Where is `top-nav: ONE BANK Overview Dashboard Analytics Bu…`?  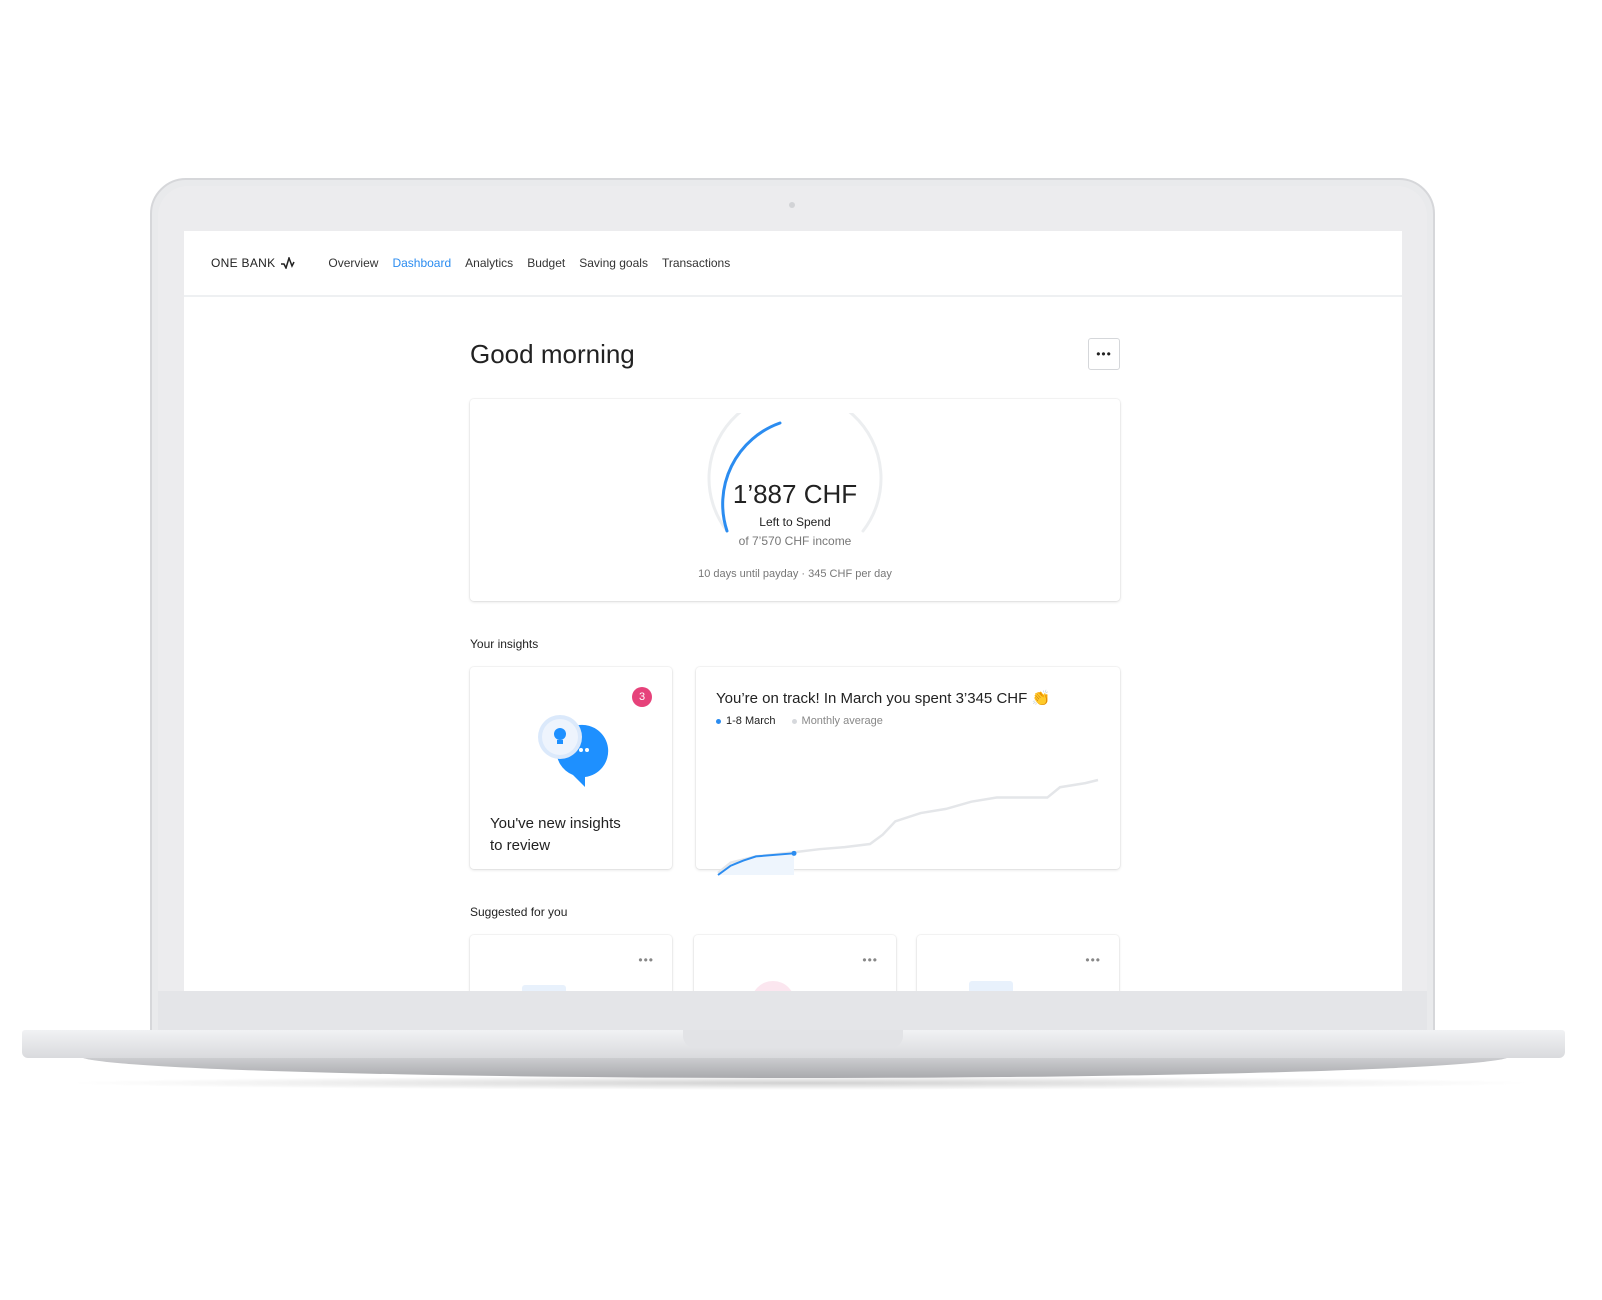
top-nav: ONE BANK Overview Dashboard Analytics Bu… is located at coordinates (793, 264).